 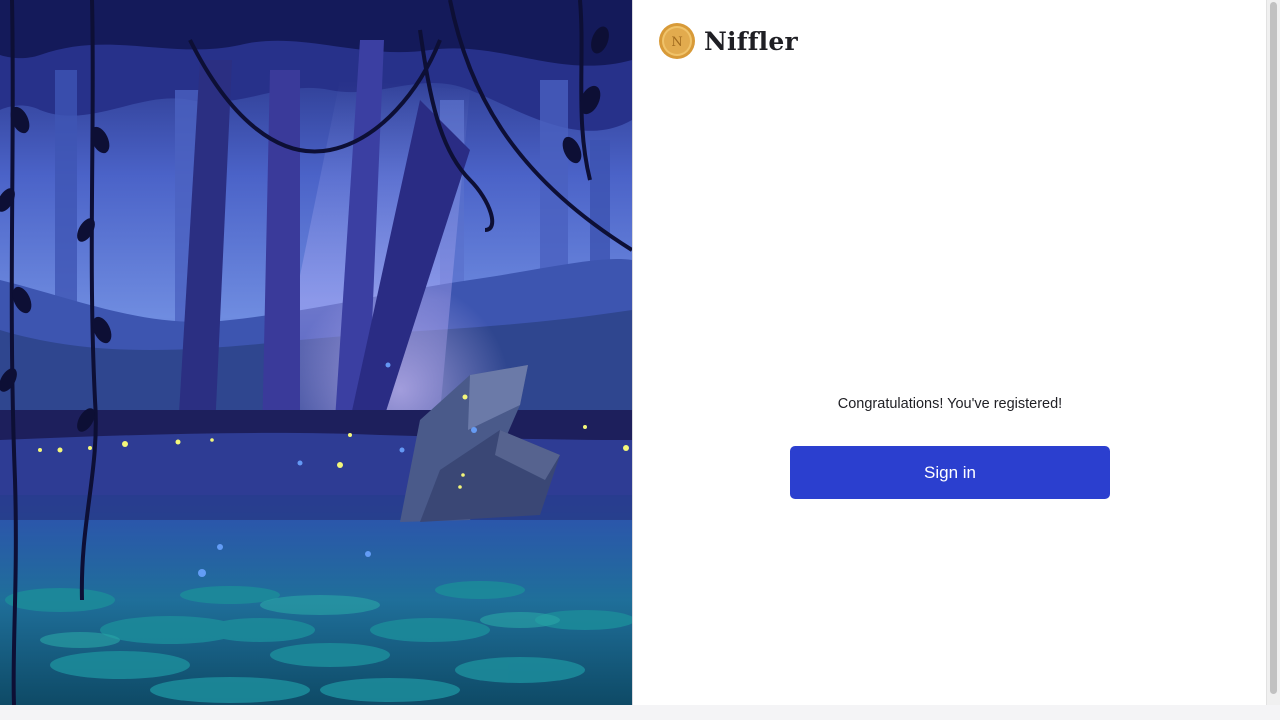 I want to click on brand-logo: N Niffler, so click(x=728, y=41).